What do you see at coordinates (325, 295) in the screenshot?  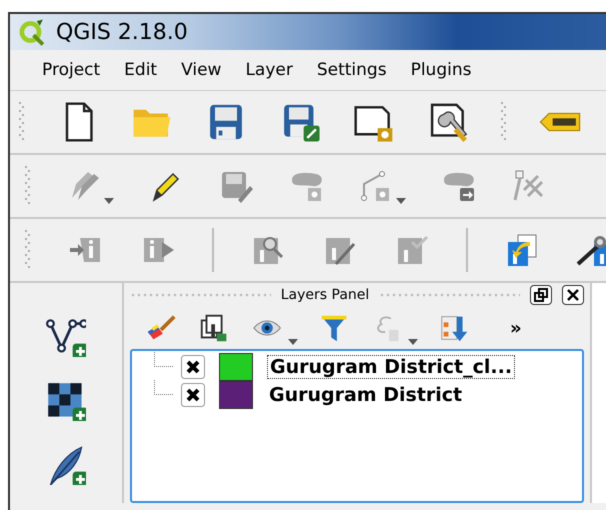 I see `panel-title: Layers Panel` at bounding box center [325, 295].